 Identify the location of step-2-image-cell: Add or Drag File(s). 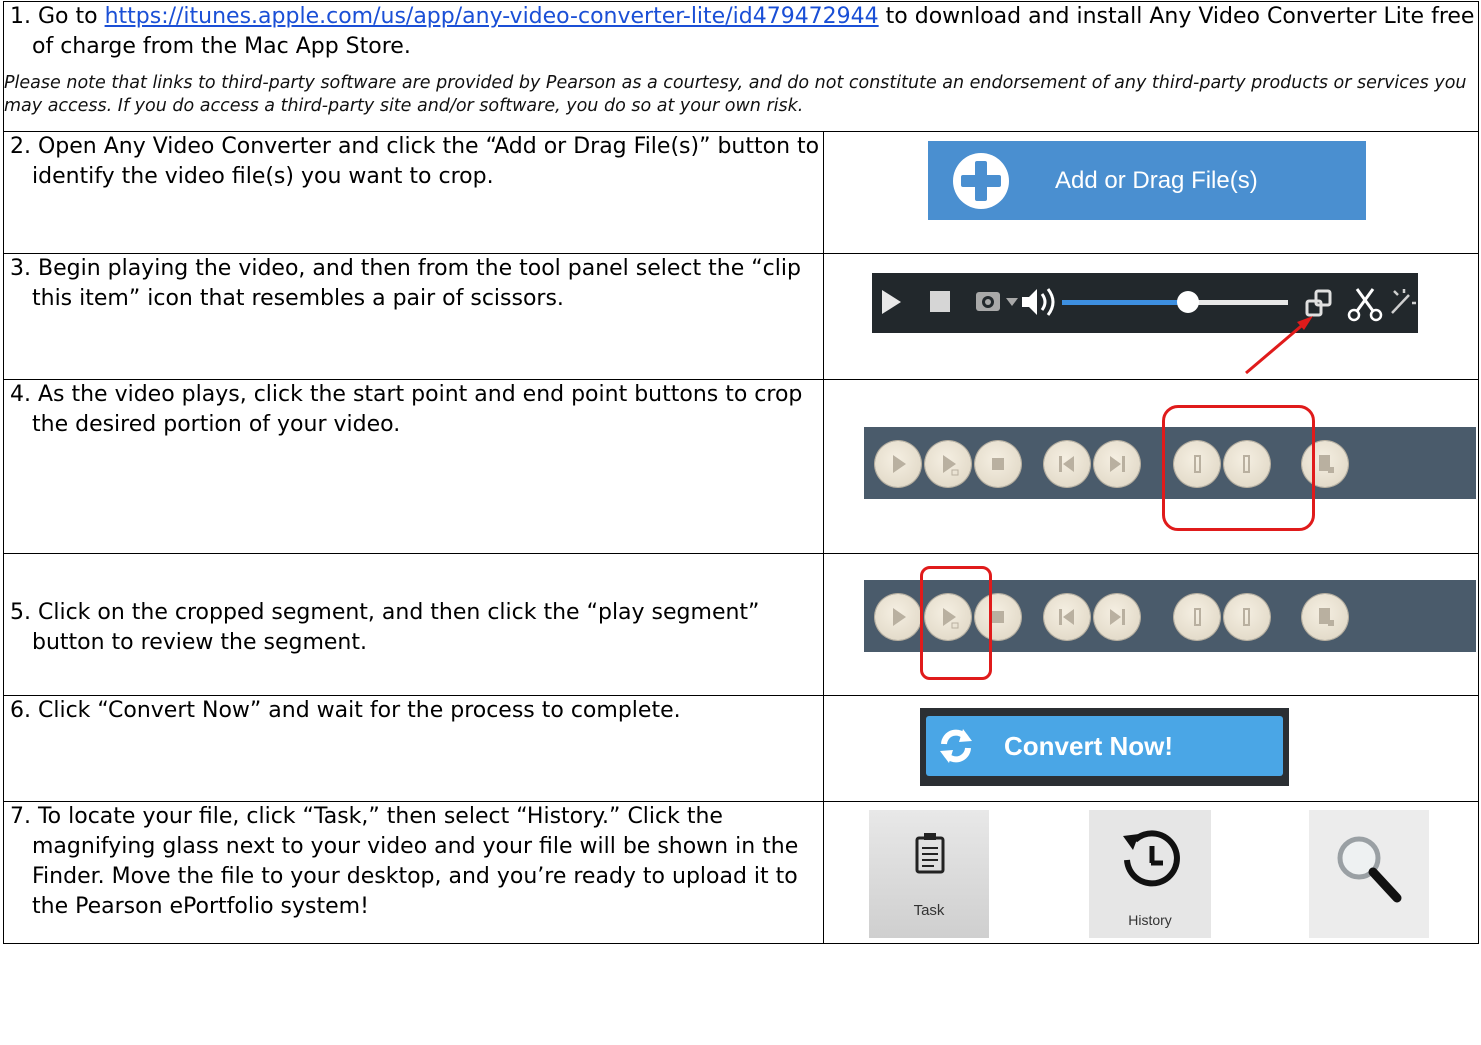
(1151, 192).